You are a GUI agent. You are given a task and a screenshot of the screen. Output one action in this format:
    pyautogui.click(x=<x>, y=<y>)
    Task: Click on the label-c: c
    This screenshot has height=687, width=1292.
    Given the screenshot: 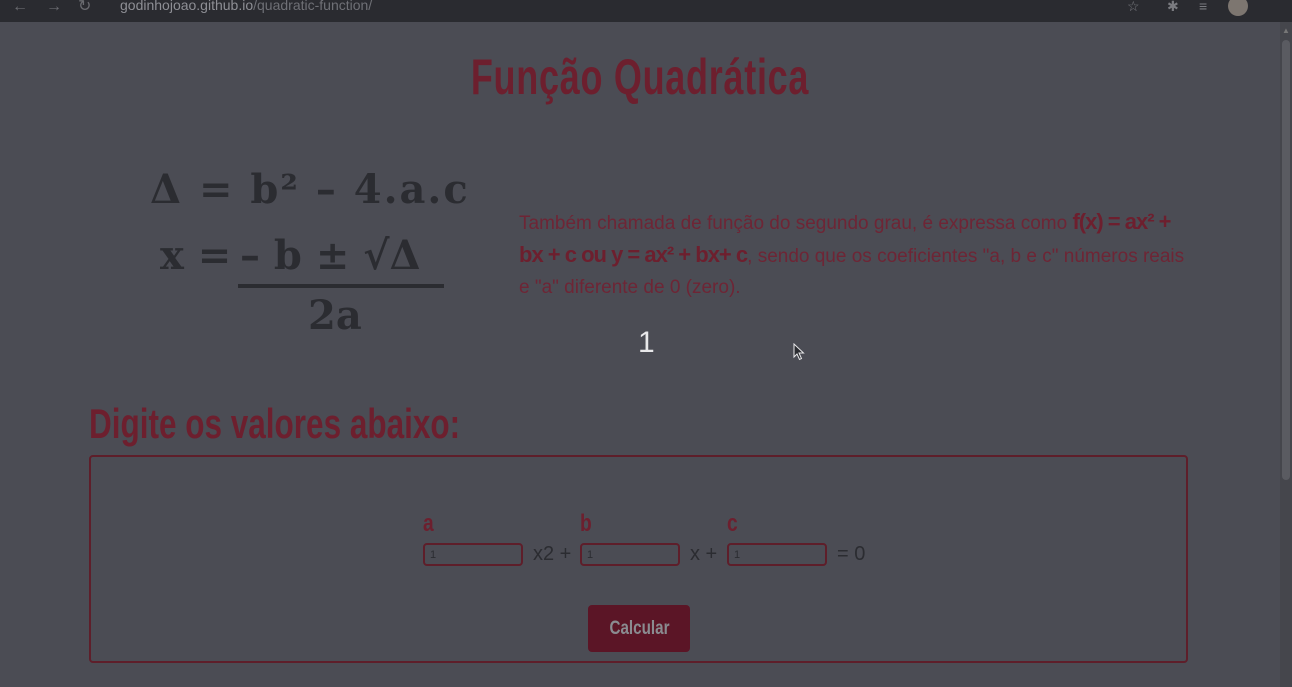 What is the action you would take?
    pyautogui.click(x=732, y=523)
    